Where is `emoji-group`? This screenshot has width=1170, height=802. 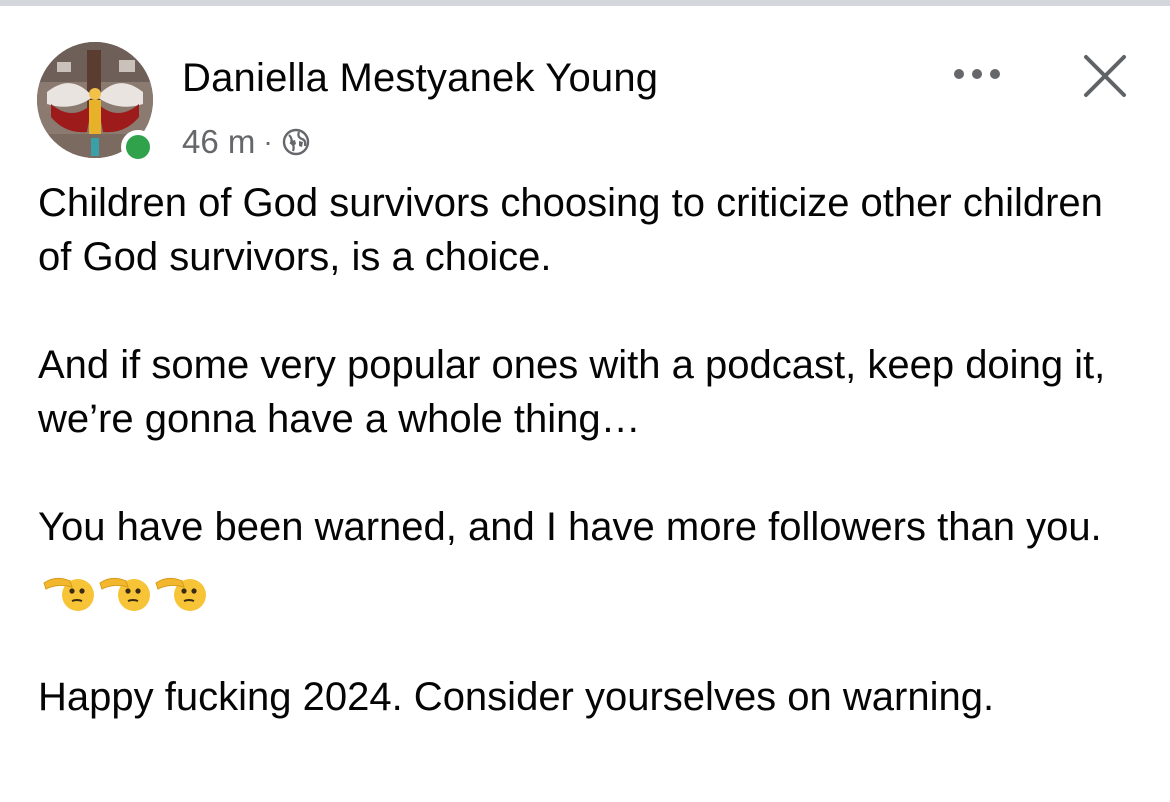 emoji-group is located at coordinates (126, 589).